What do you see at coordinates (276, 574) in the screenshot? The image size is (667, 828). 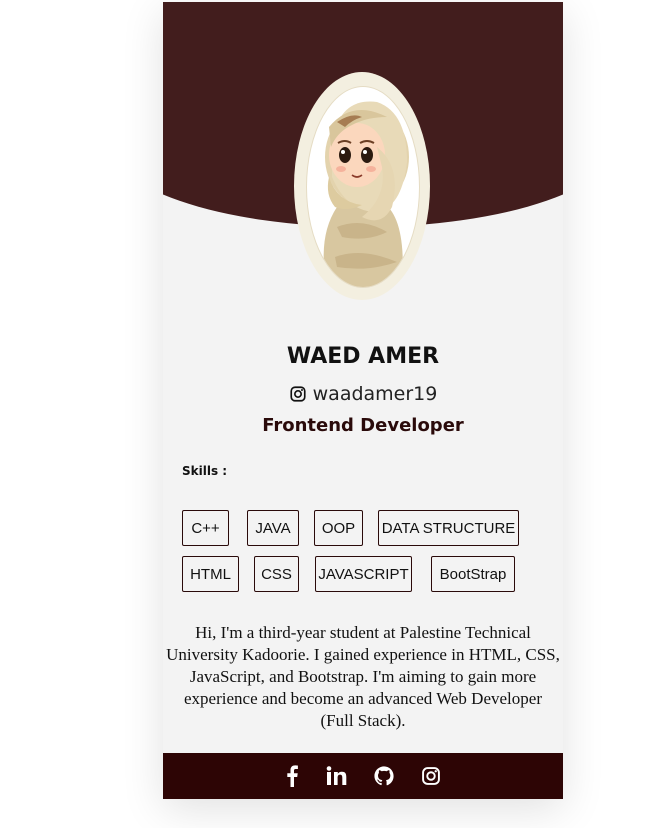 I see `skill-badge: CSS` at bounding box center [276, 574].